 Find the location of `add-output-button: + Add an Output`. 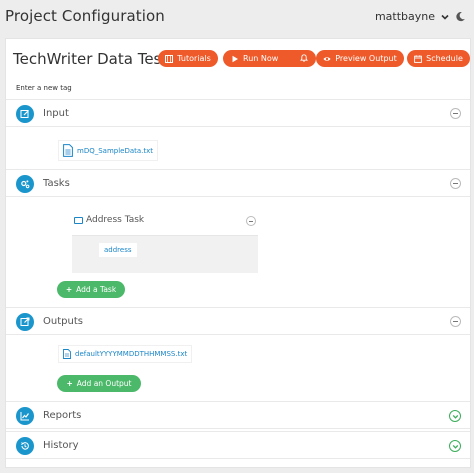

add-output-button: + Add an Output is located at coordinates (99, 383).